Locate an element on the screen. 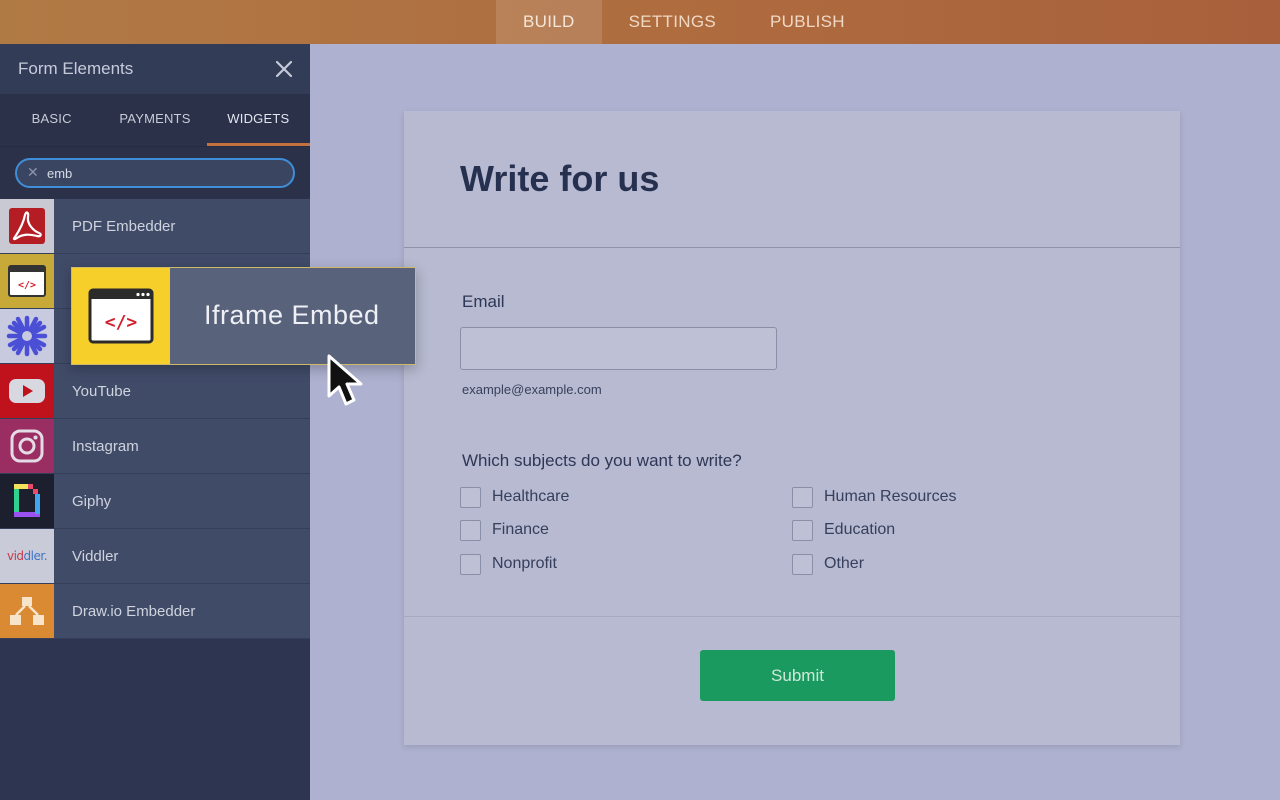  tab-build: BUILD is located at coordinates (549, 22).